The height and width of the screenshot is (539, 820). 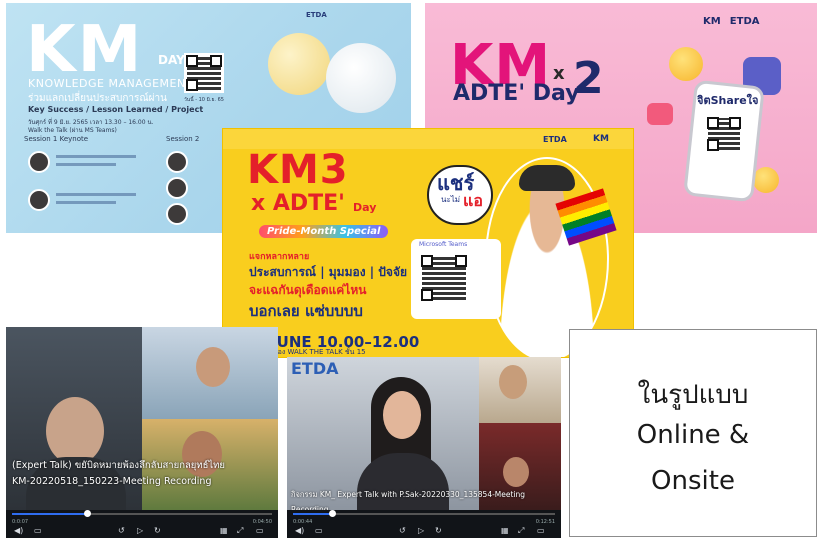 I want to click on poster3-subtitle: x ADTE', so click(x=298, y=203).